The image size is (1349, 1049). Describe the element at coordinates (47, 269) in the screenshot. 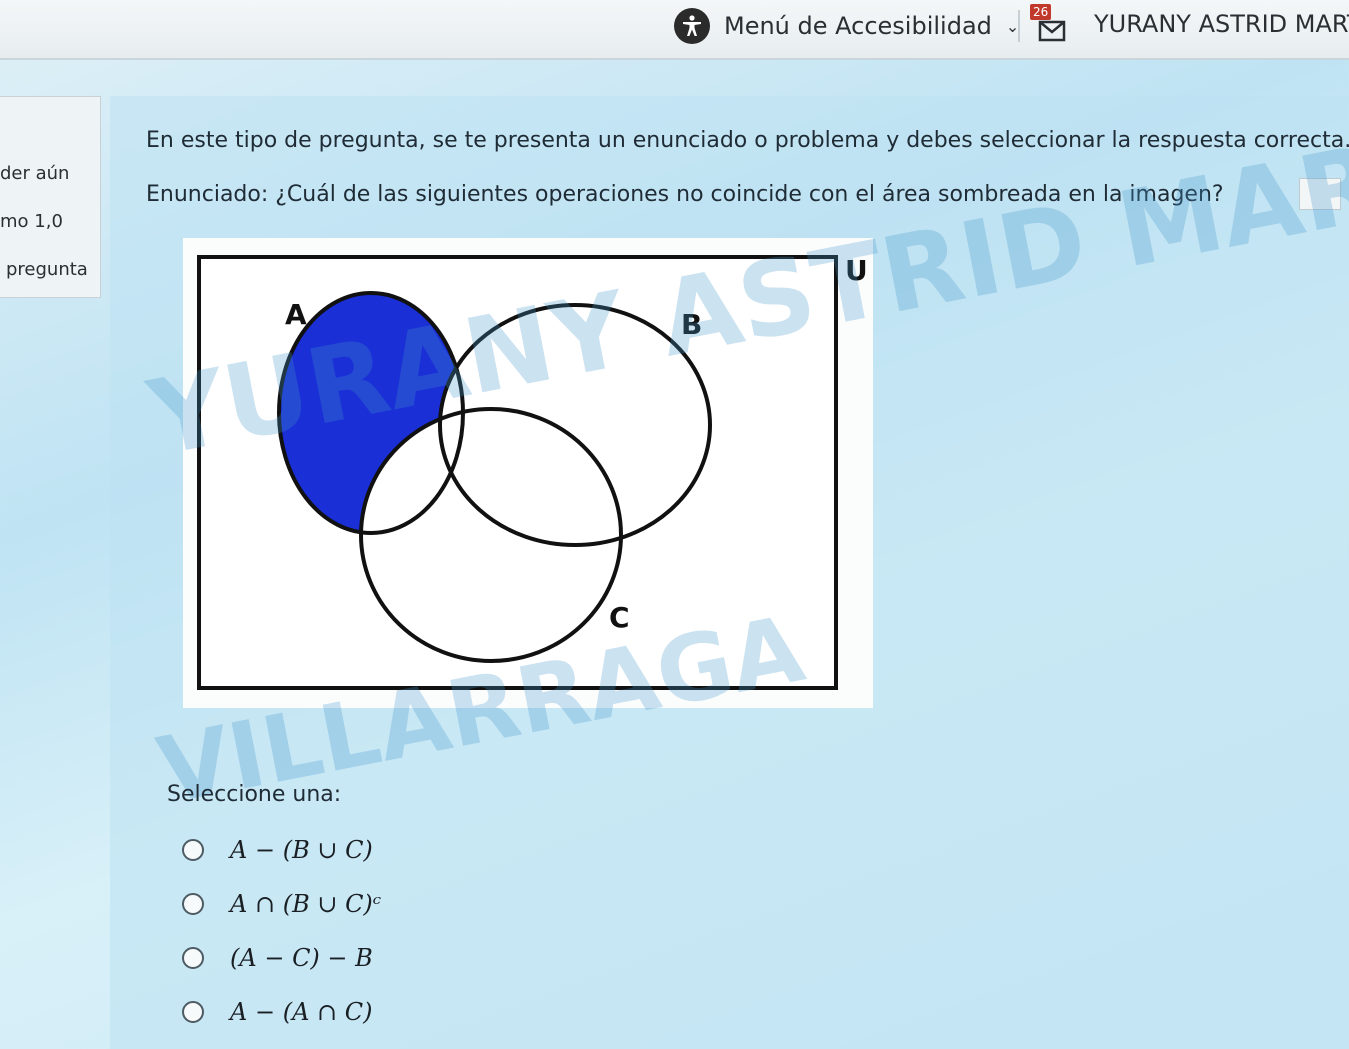

I see `quiz-flag-text: pregunta` at that location.